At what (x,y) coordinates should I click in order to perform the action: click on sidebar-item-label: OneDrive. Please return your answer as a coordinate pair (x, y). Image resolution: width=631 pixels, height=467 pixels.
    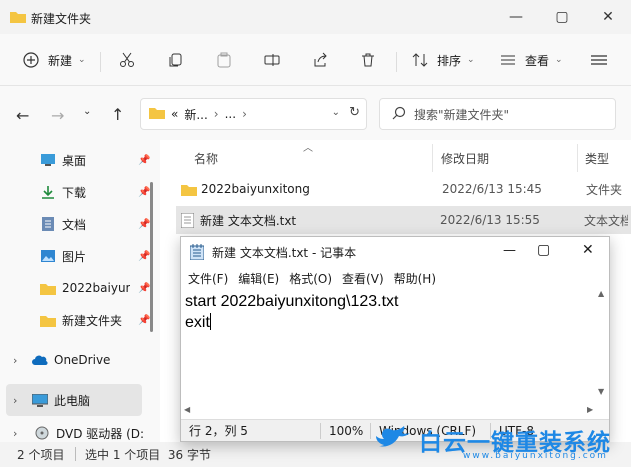
    Looking at the image, I should click on (82, 360).